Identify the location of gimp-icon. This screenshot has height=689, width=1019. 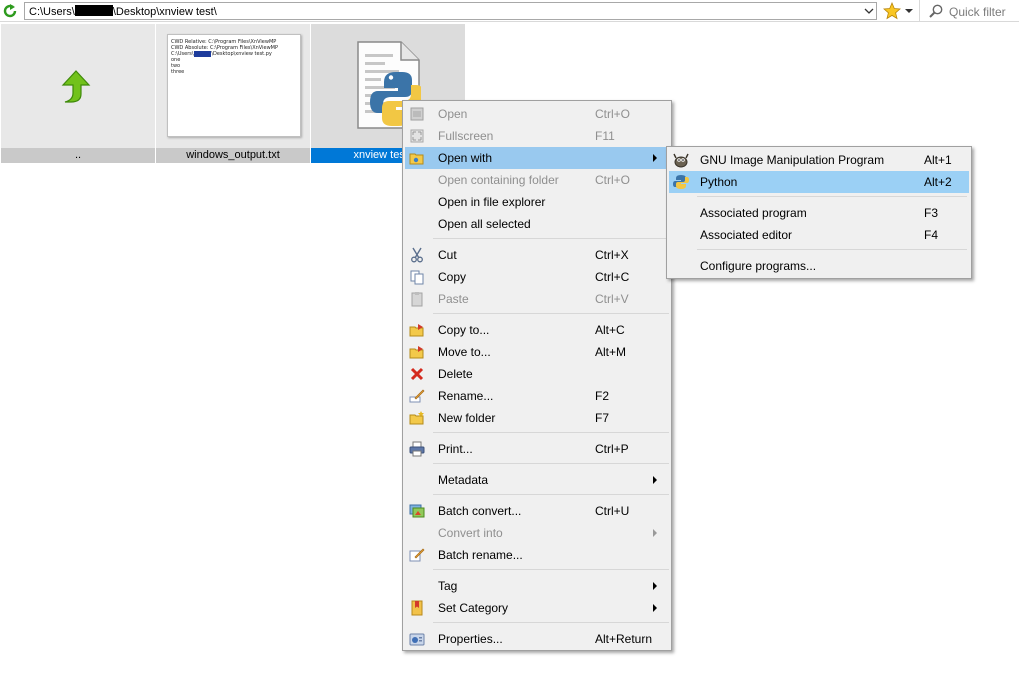
(681, 160).